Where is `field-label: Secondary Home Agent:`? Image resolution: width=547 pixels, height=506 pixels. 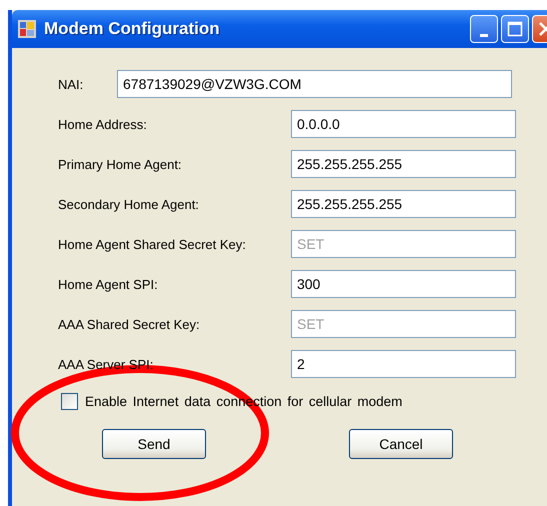 field-label: Secondary Home Agent: is located at coordinates (128, 204).